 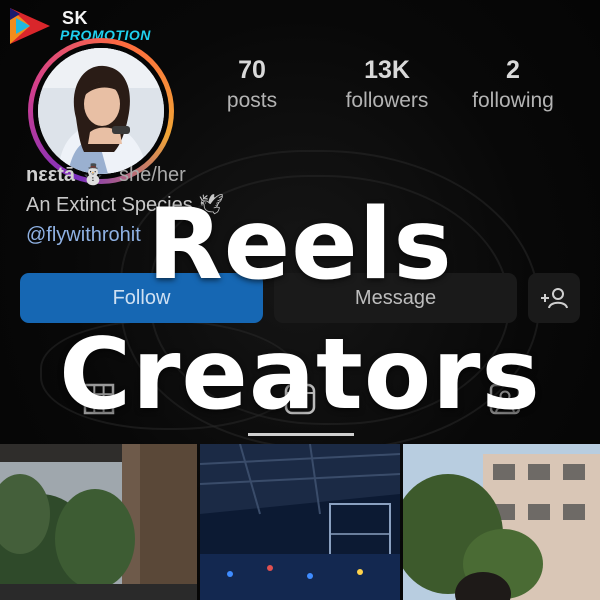 I want to click on stat-posts: 70 posts, so click(x=252, y=85).